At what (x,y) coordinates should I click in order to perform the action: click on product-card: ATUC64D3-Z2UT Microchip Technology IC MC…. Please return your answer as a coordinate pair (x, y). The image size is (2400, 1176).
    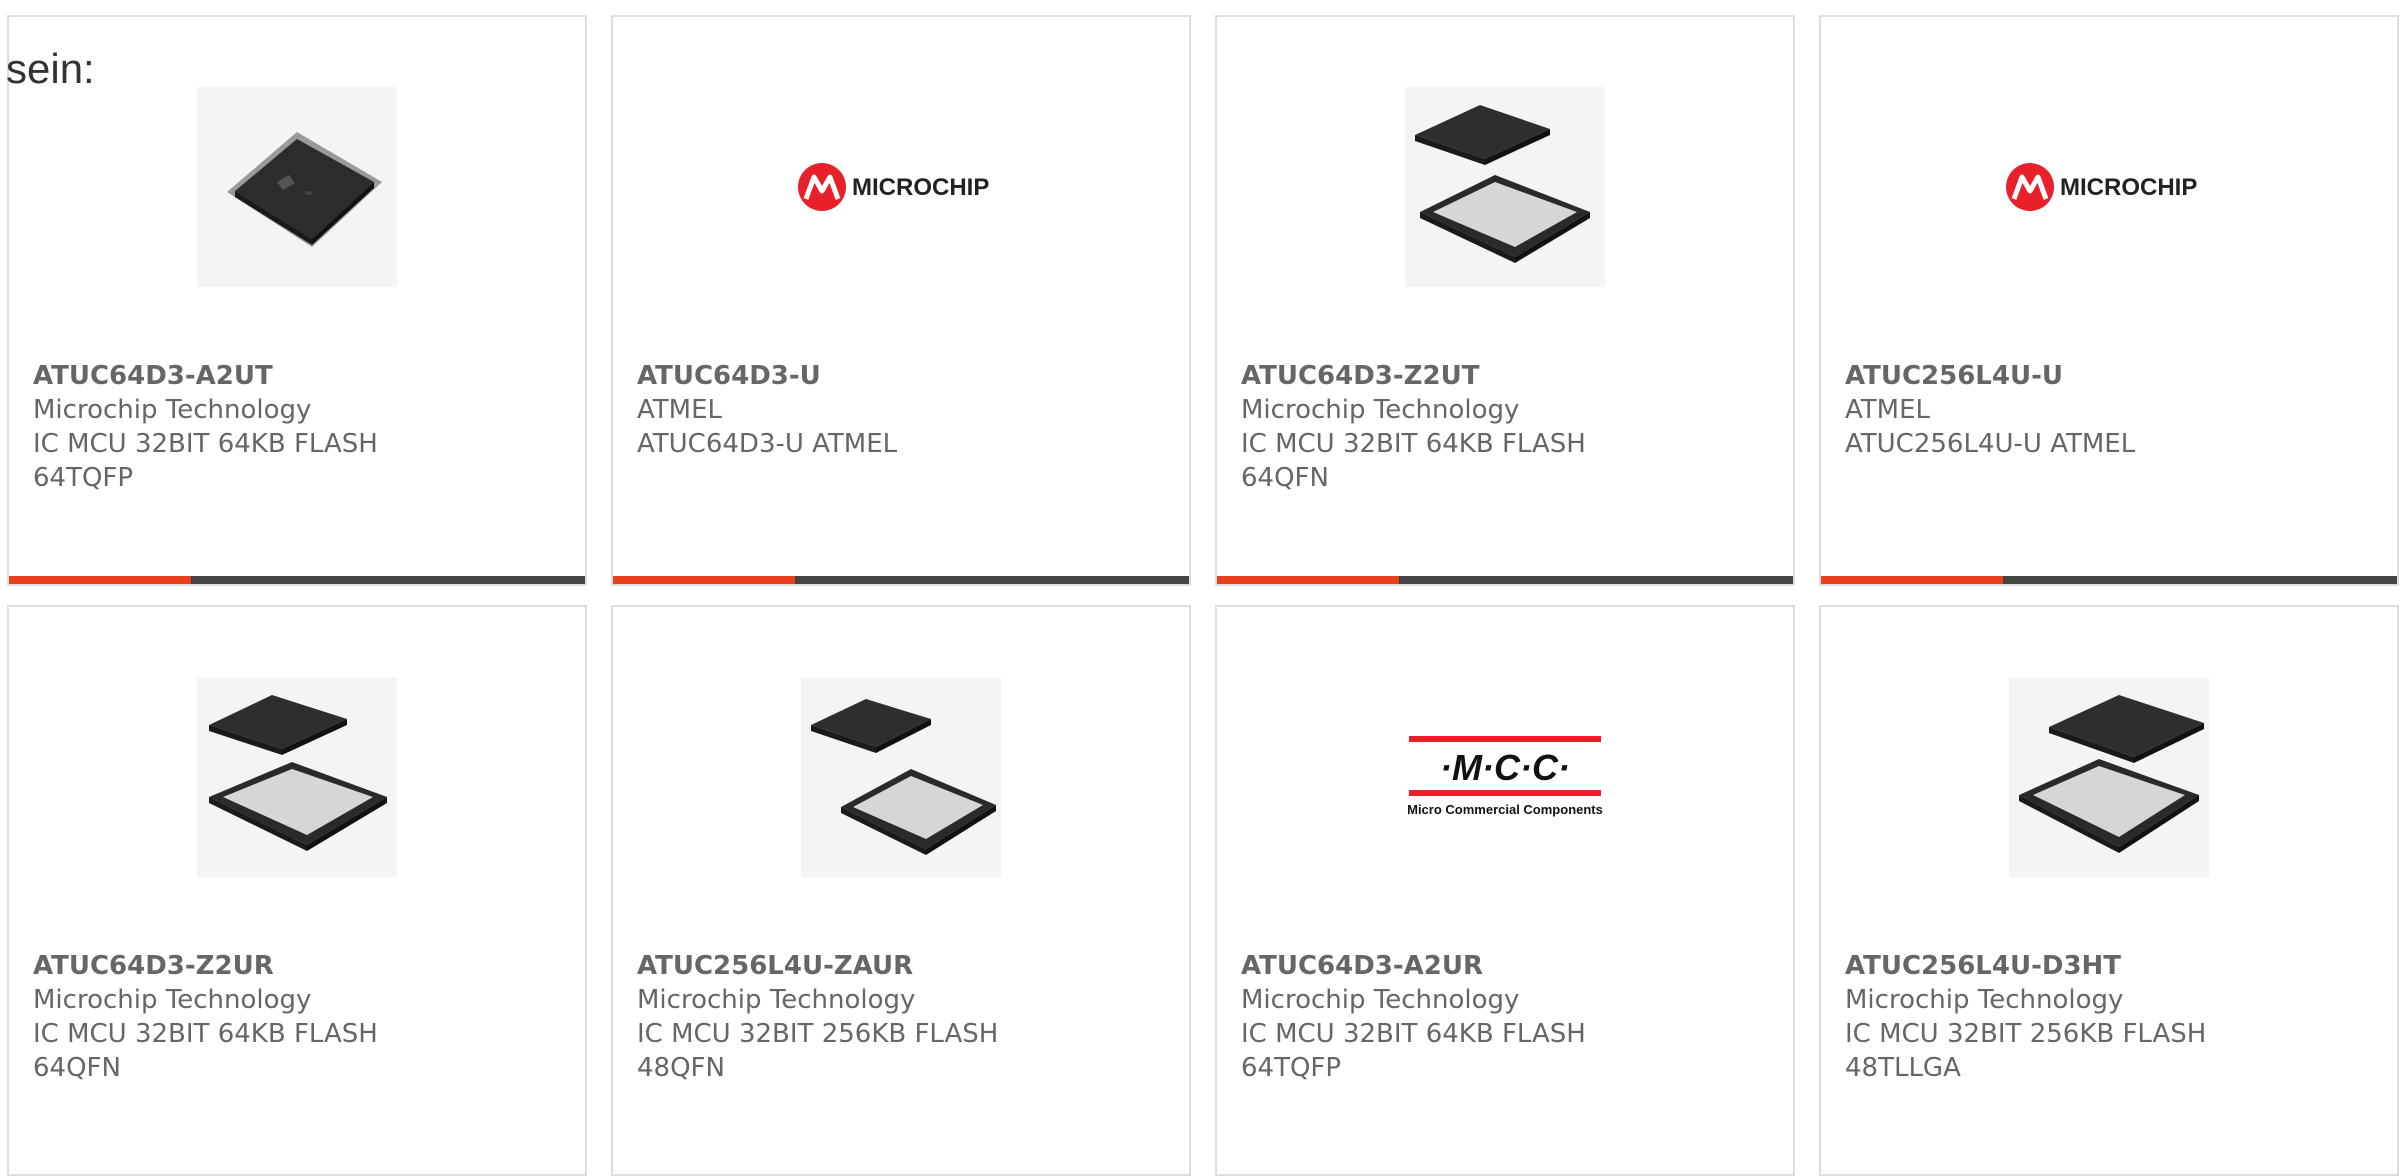
    Looking at the image, I should click on (1505, 300).